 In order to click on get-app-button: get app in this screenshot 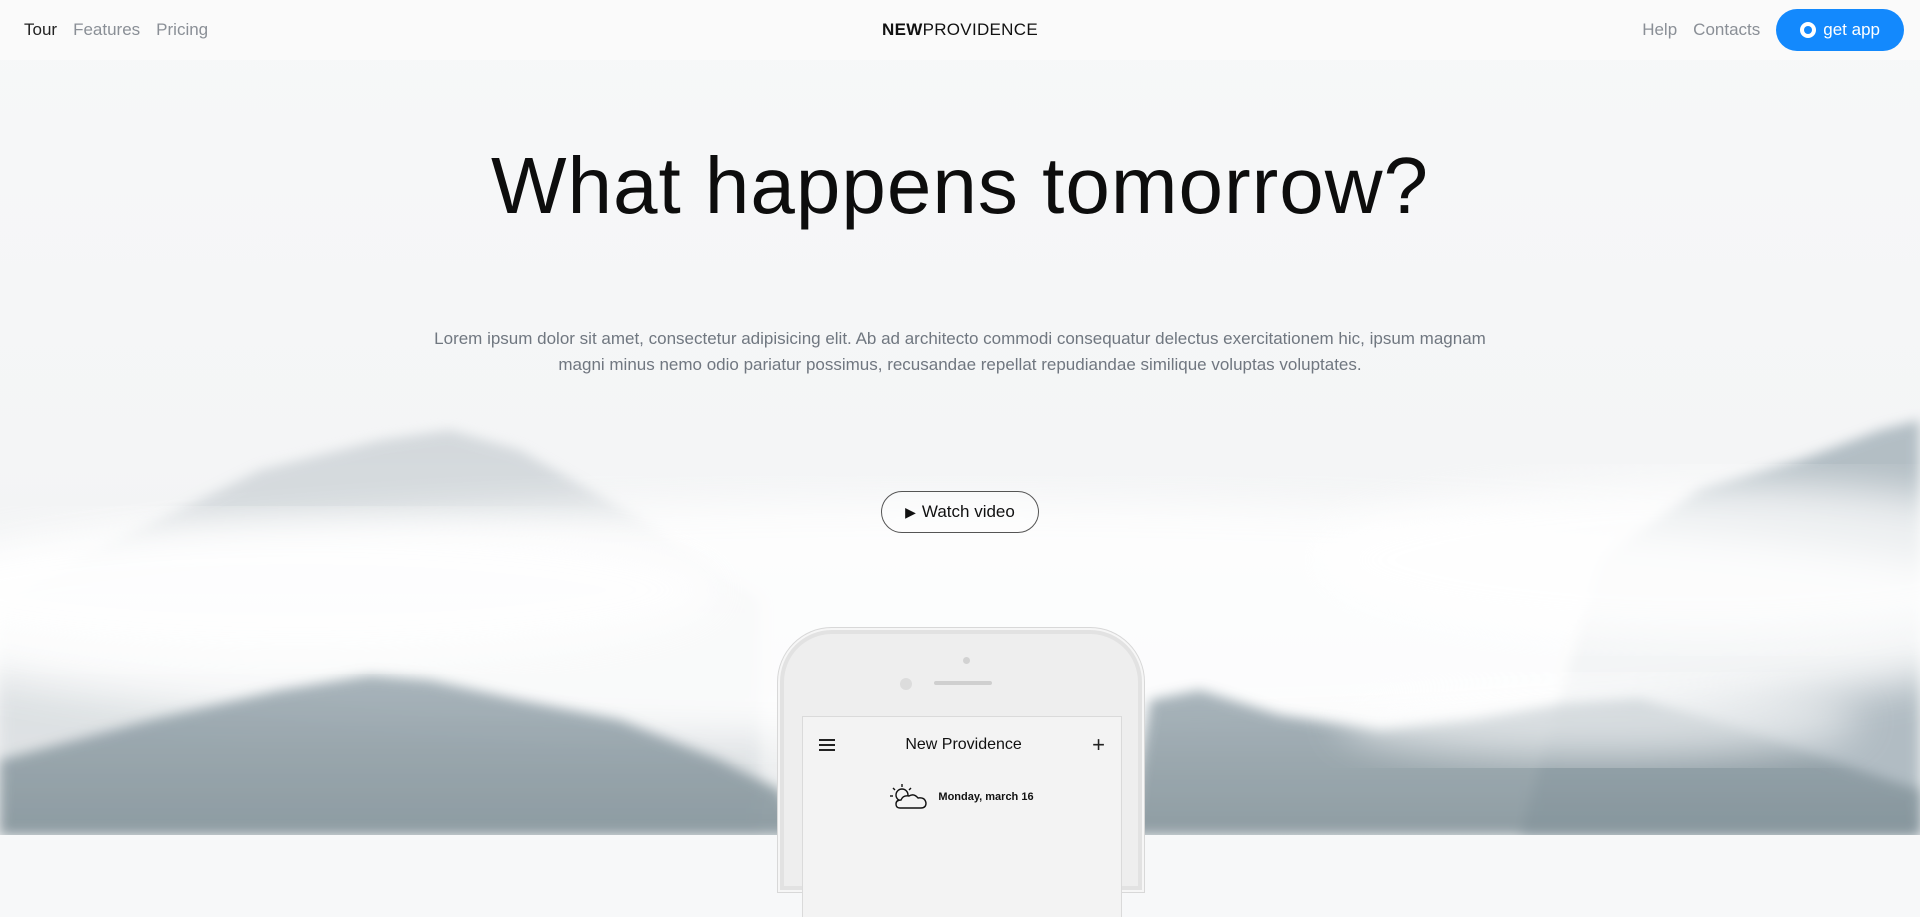, I will do `click(1840, 30)`.